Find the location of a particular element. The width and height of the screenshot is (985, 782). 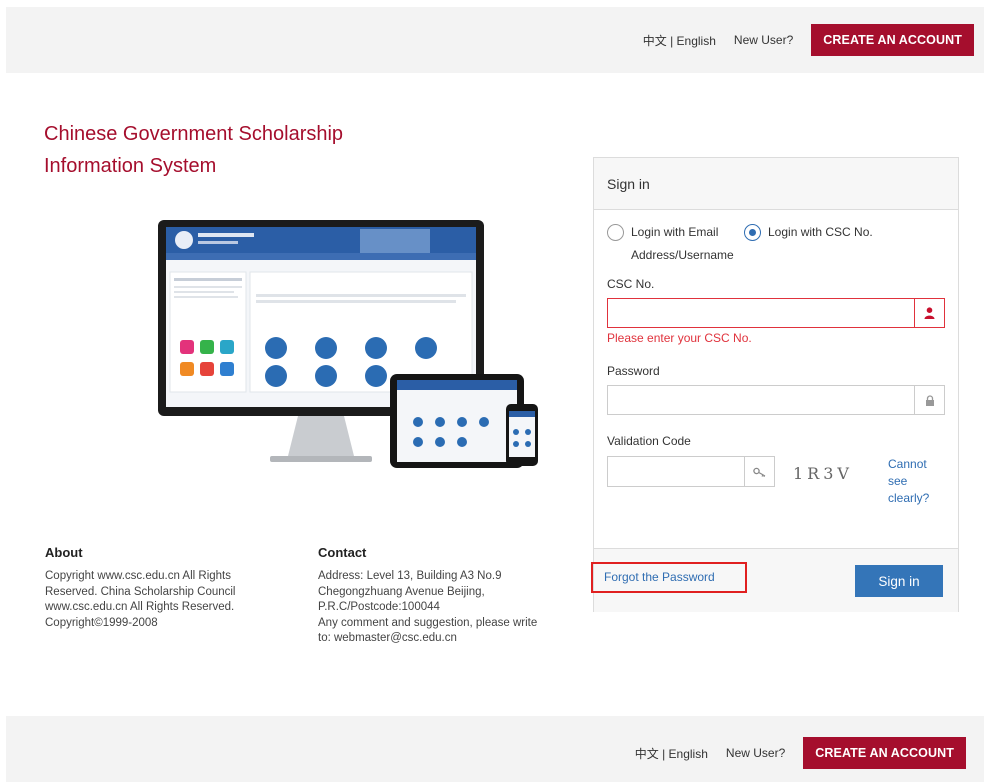

validation-label: Validation Code is located at coordinates (649, 441).